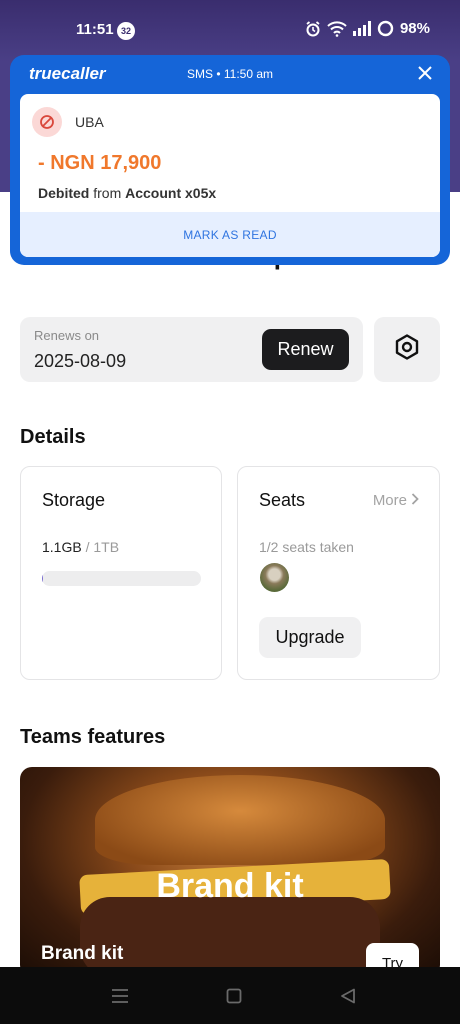 Image resolution: width=460 pixels, height=1024 pixels. Describe the element at coordinates (230, 31) in the screenshot. I see `status-bar: 11:51 32 98%` at that location.